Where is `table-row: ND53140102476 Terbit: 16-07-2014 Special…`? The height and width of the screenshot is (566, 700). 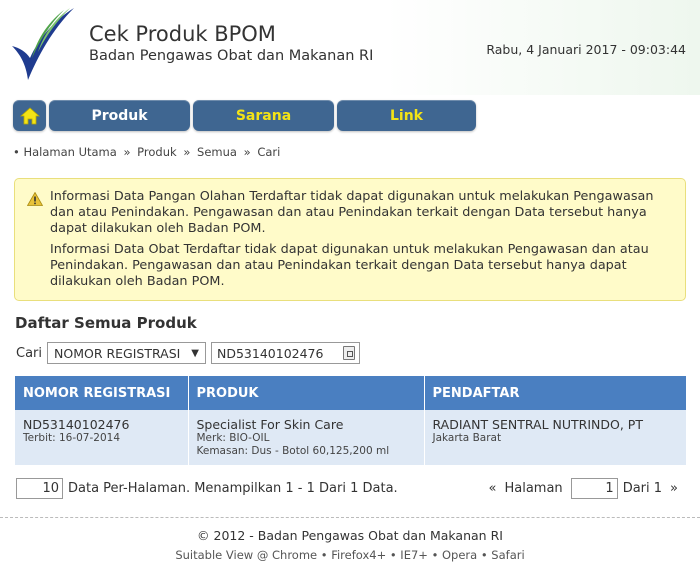
table-row: ND53140102476 Terbit: 16-07-2014 Special… is located at coordinates (350, 437).